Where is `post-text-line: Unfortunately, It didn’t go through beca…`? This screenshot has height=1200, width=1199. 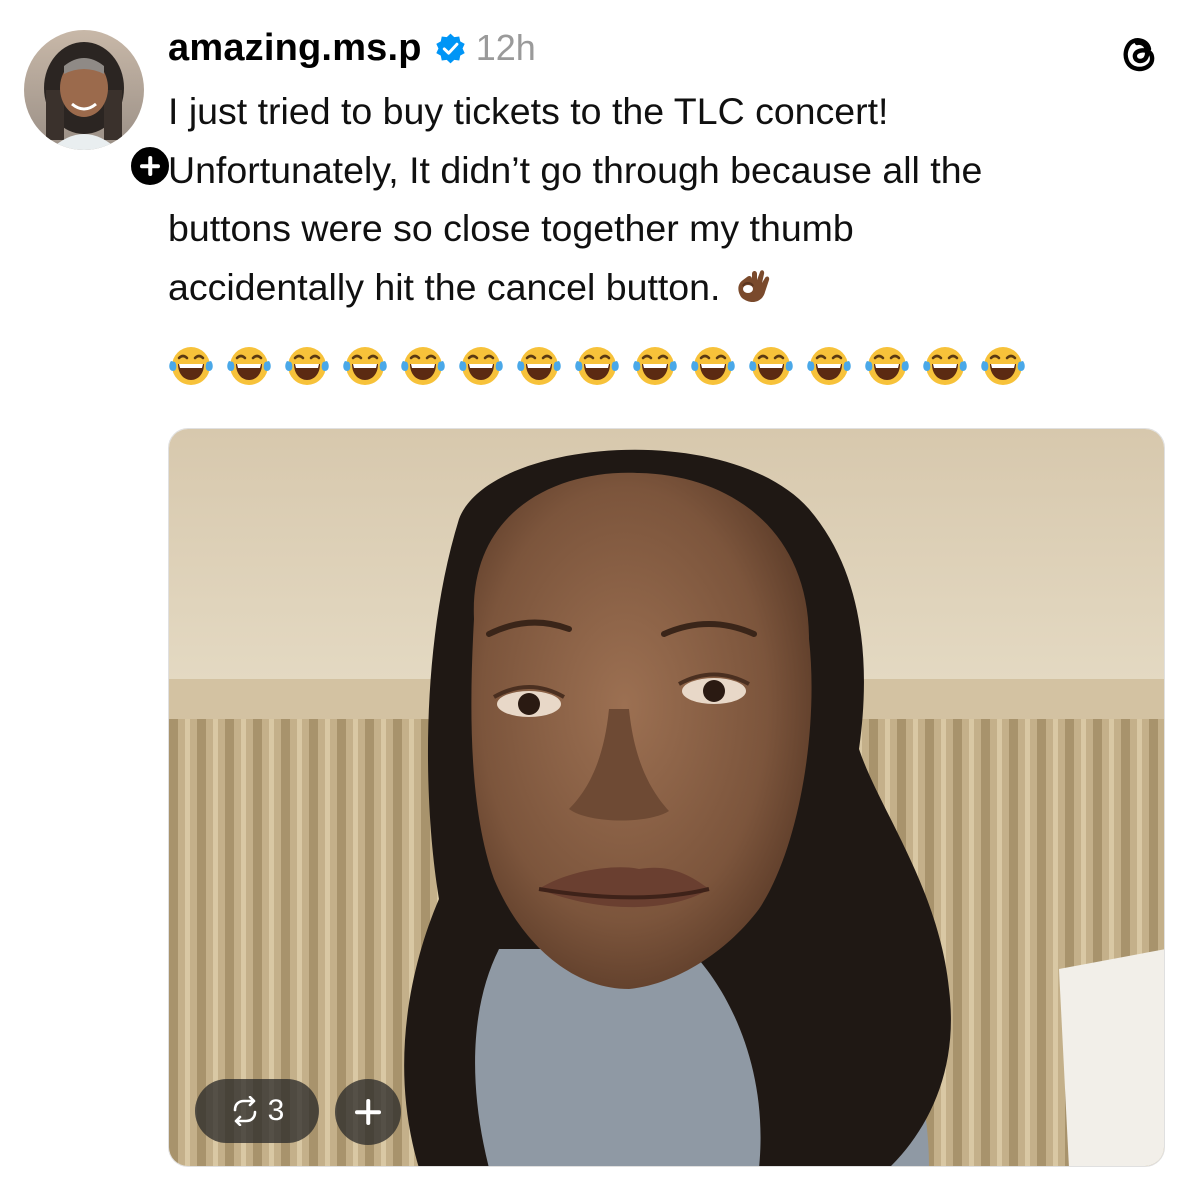 post-text-line: Unfortunately, It didn’t go through beca… is located at coordinates (575, 169).